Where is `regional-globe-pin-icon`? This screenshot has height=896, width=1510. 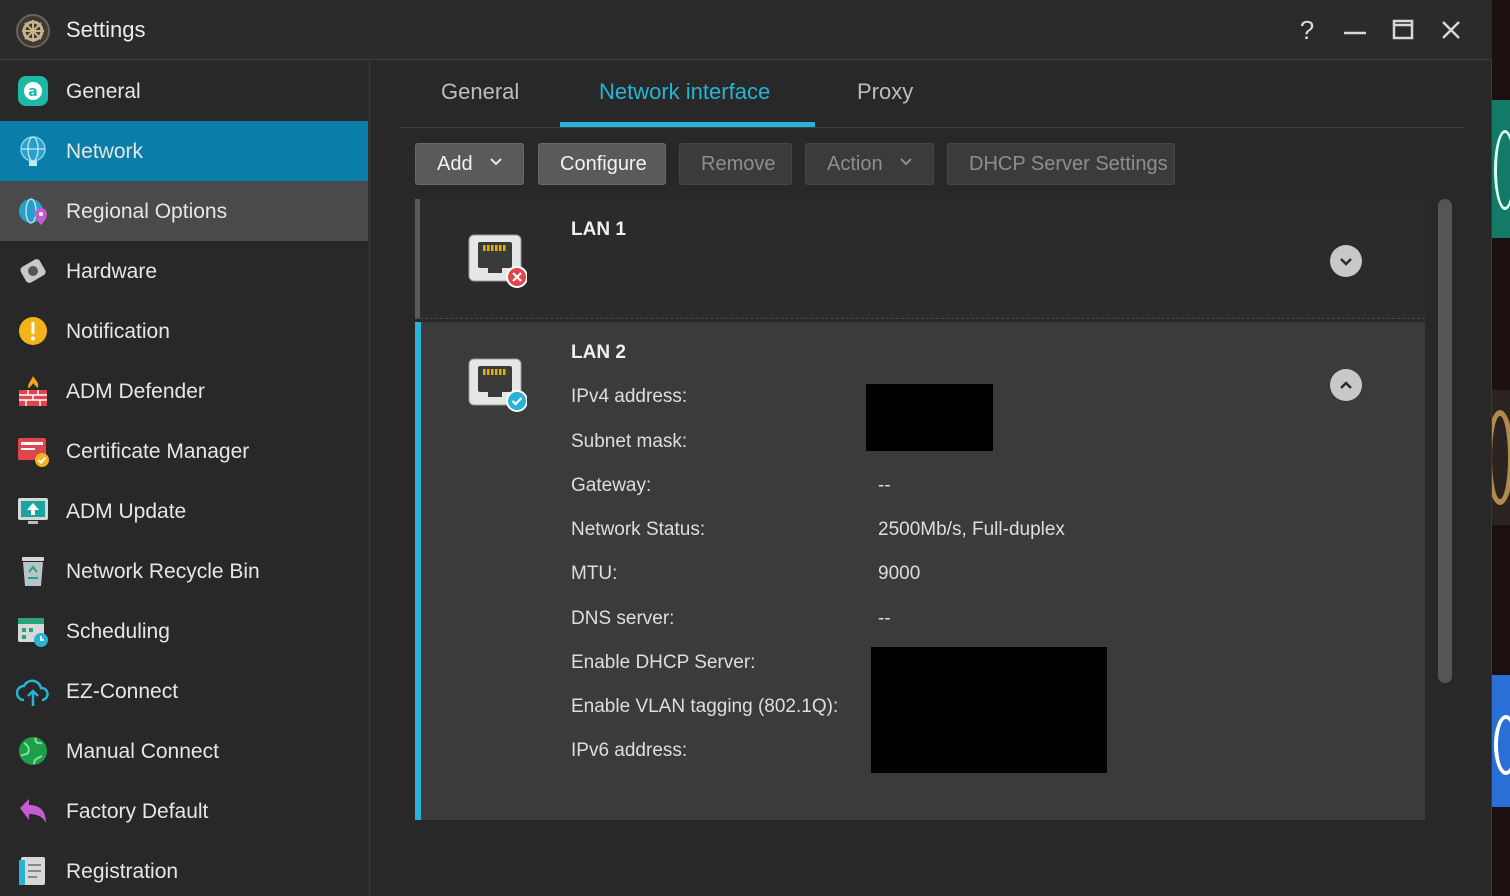 regional-globe-pin-icon is located at coordinates (33, 211).